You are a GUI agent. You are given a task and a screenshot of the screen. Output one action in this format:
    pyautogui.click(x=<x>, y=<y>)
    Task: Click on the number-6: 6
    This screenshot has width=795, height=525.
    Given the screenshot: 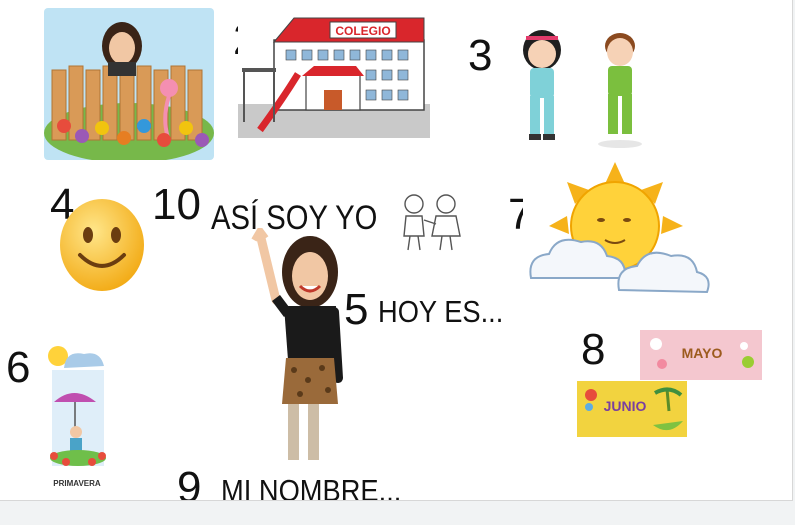 What is the action you would take?
    pyautogui.click(x=18, y=367)
    